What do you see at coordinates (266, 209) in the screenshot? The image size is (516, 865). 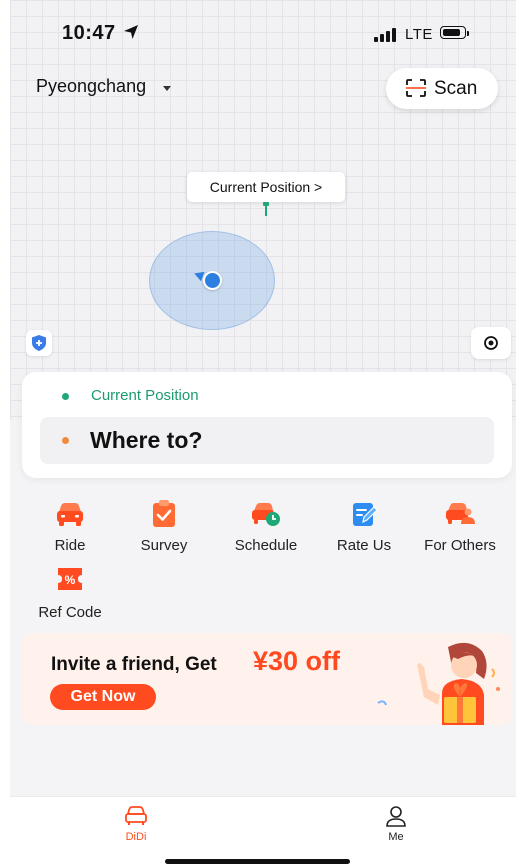 I see `pickup-pin-icon` at bounding box center [266, 209].